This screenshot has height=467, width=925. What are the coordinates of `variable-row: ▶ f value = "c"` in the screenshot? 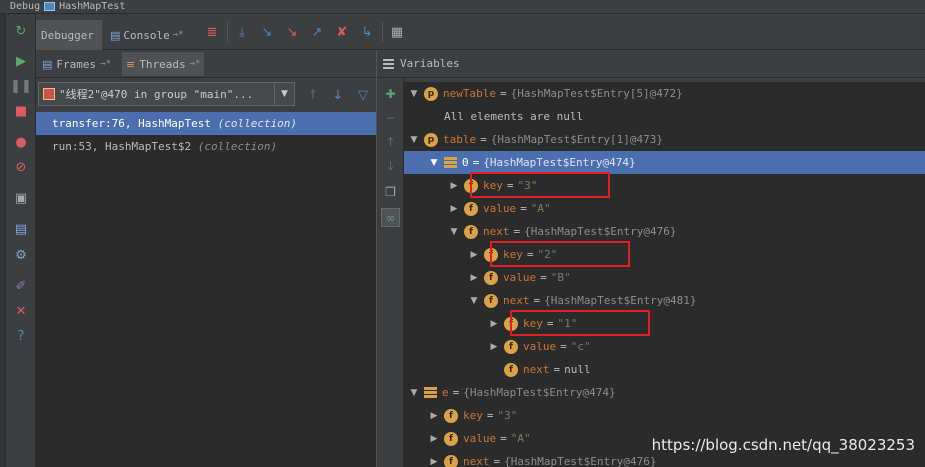 It's located at (664, 346).